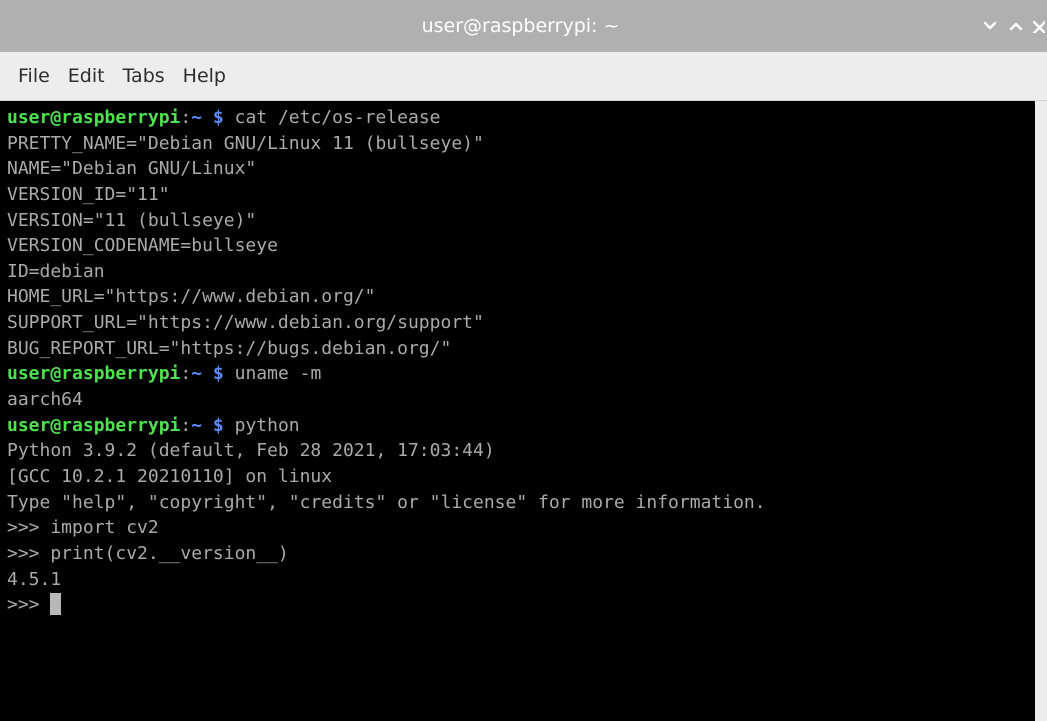  Describe the element at coordinates (142, 246) in the screenshot. I see `output-text: VERSION_CODENAME=bullseye` at that location.